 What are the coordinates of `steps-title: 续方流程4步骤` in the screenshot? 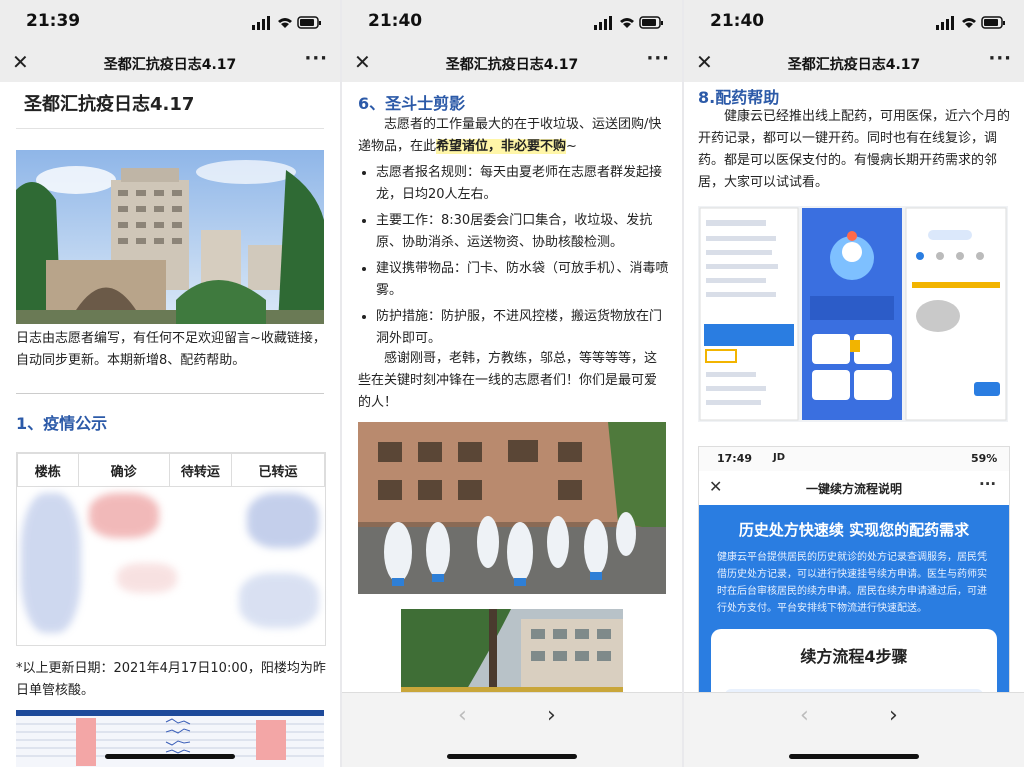 It's located at (854, 656).